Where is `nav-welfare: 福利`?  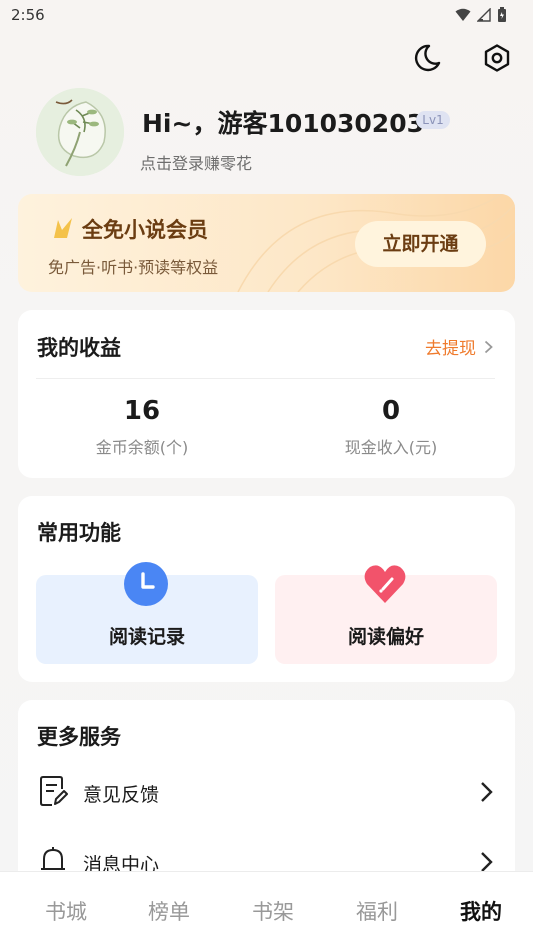 nav-welfare: 福利 is located at coordinates (377, 911).